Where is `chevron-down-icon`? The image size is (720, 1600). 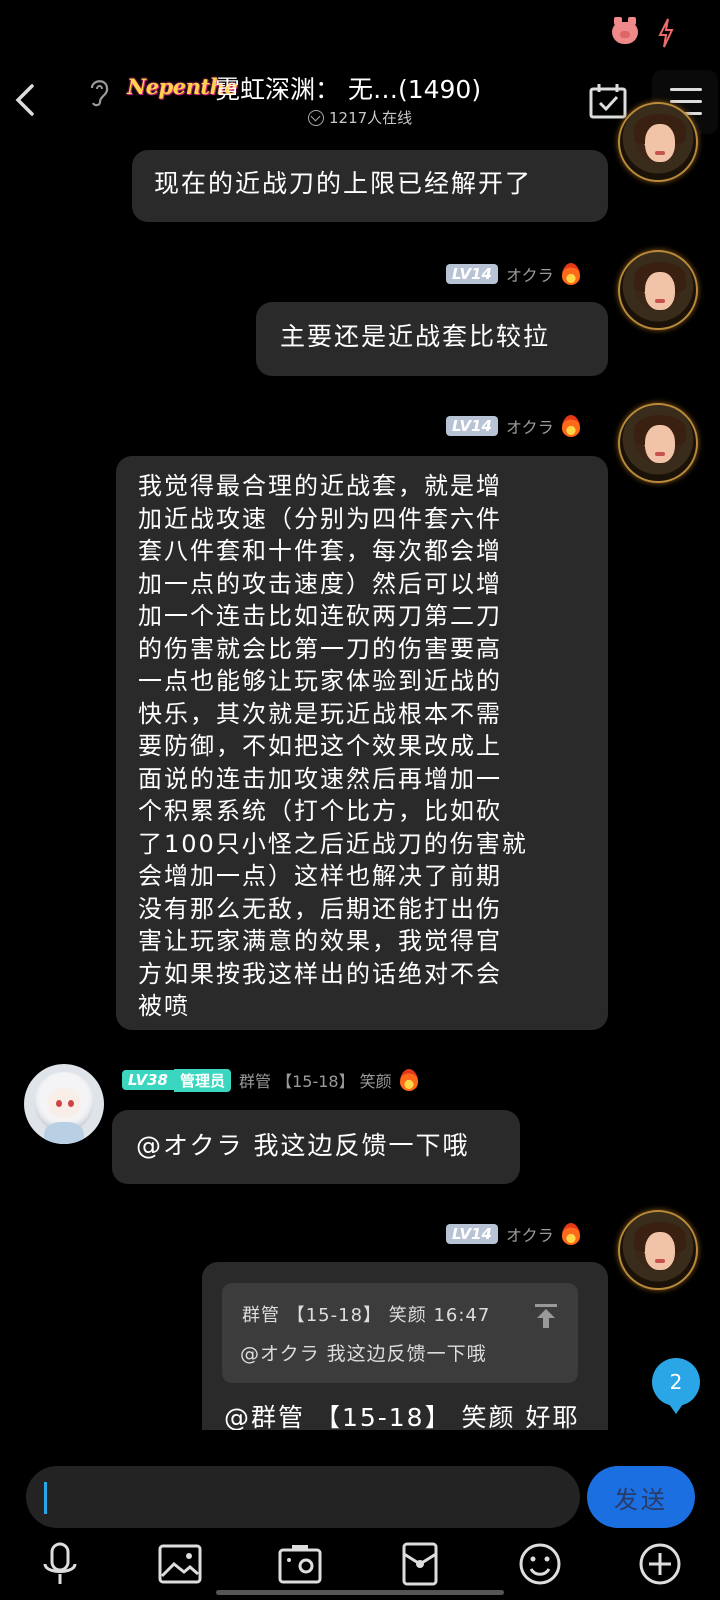
chevron-down-icon is located at coordinates (316, 117).